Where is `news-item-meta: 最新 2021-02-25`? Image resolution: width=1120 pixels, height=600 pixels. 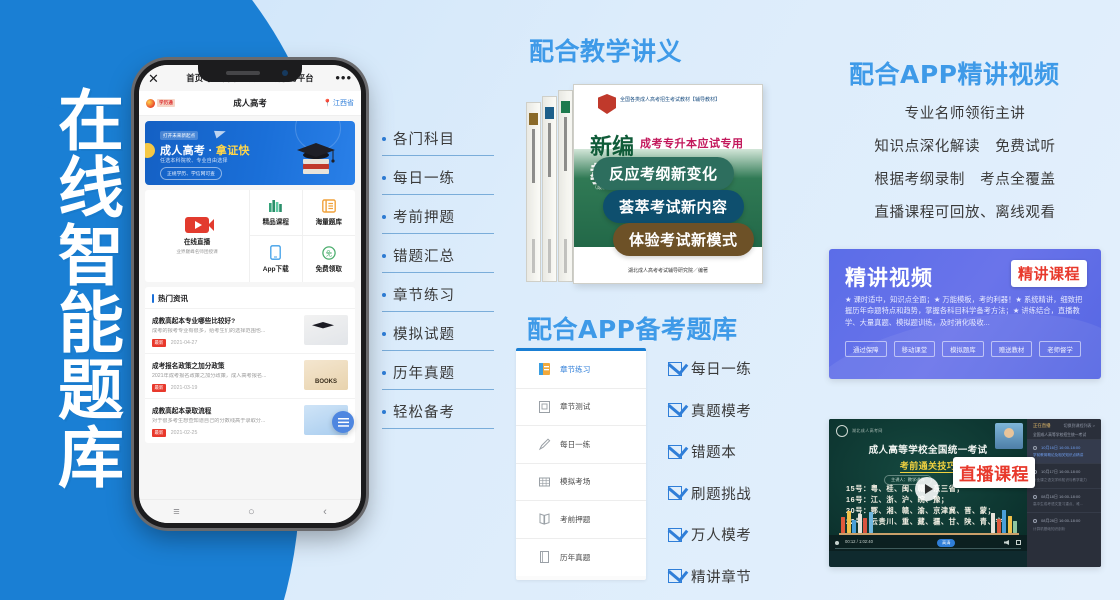 news-item-meta: 最新 2021-02-25 is located at coordinates (225, 433).